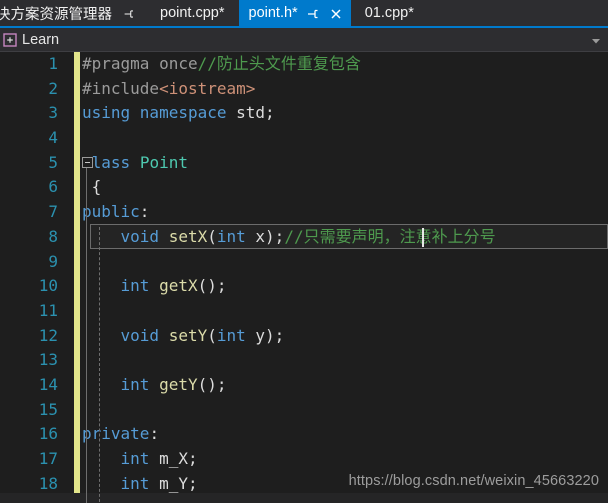  Describe the element at coordinates (53, 236) in the screenshot. I see `line-number: 8` at that location.